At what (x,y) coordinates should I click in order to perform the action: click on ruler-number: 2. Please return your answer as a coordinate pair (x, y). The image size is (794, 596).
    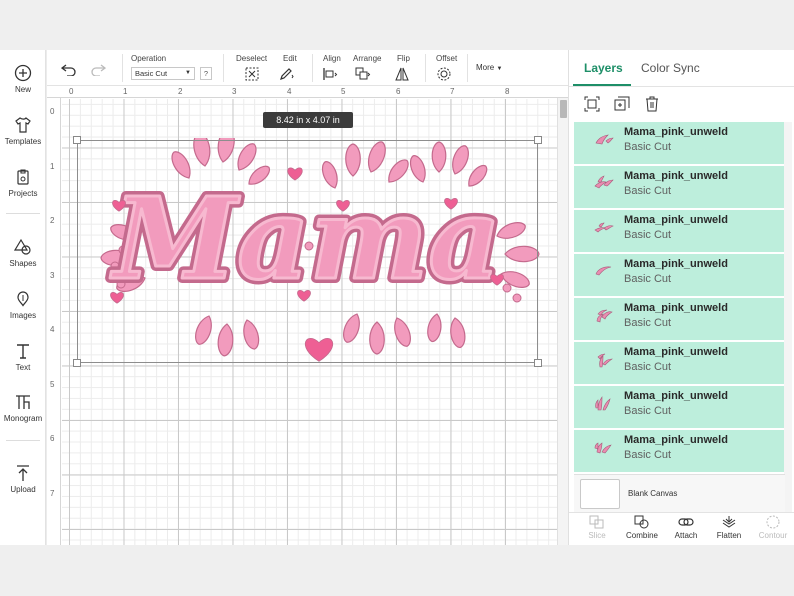
    Looking at the image, I should click on (180, 91).